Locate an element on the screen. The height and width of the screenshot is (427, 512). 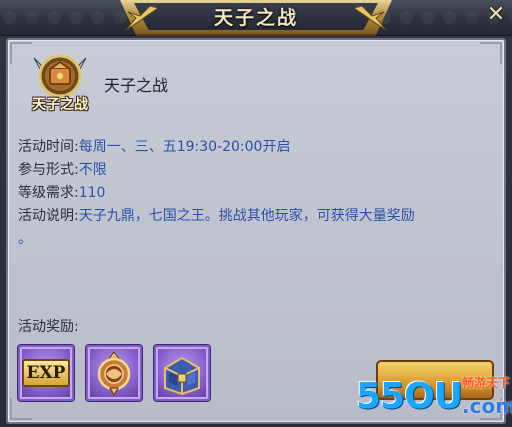
reward-slot-chest is located at coordinates (182, 373).